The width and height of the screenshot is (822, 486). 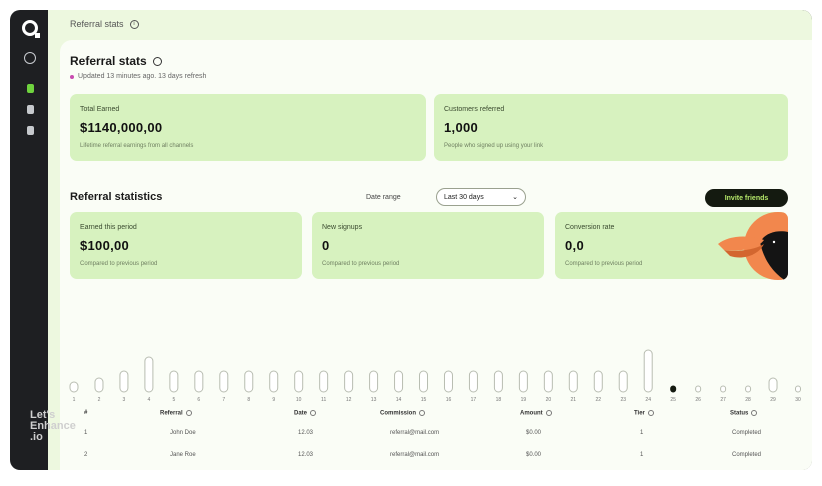 What do you see at coordinates (323, 400) in the screenshot?
I see `chart-x-tick: 11` at bounding box center [323, 400].